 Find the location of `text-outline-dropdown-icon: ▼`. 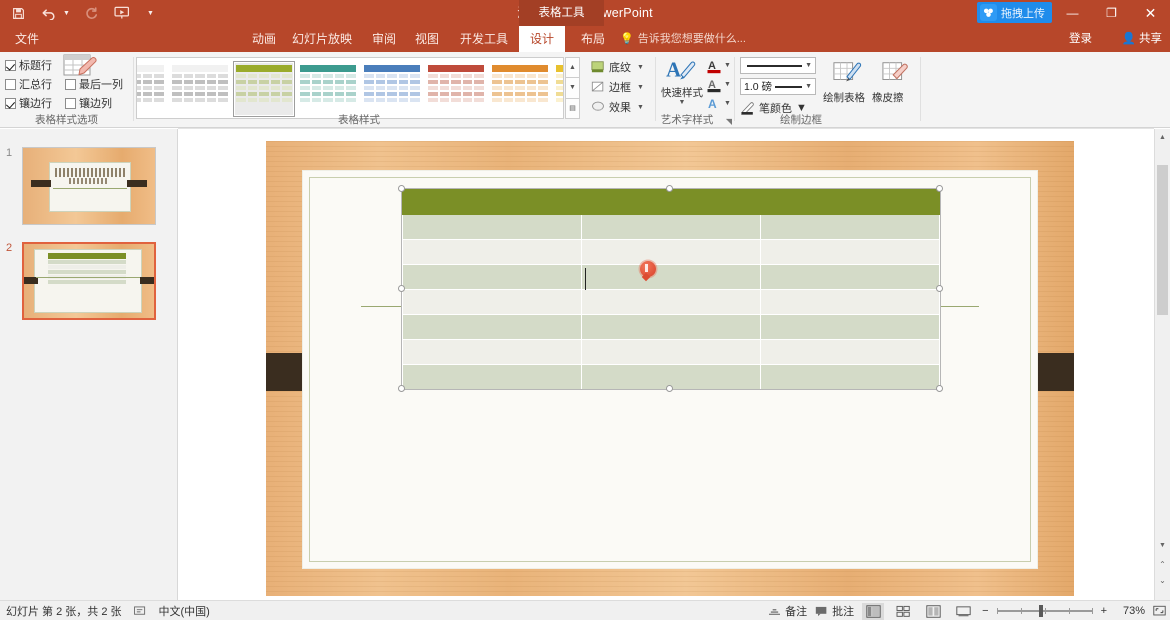

text-outline-dropdown-icon: ▼ is located at coordinates (727, 84).